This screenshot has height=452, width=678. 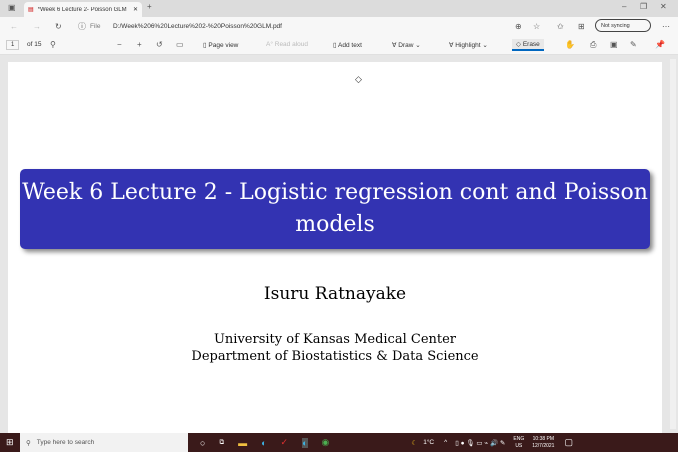 I want to click on tab-actions-icon: ▣, so click(x=12, y=7).